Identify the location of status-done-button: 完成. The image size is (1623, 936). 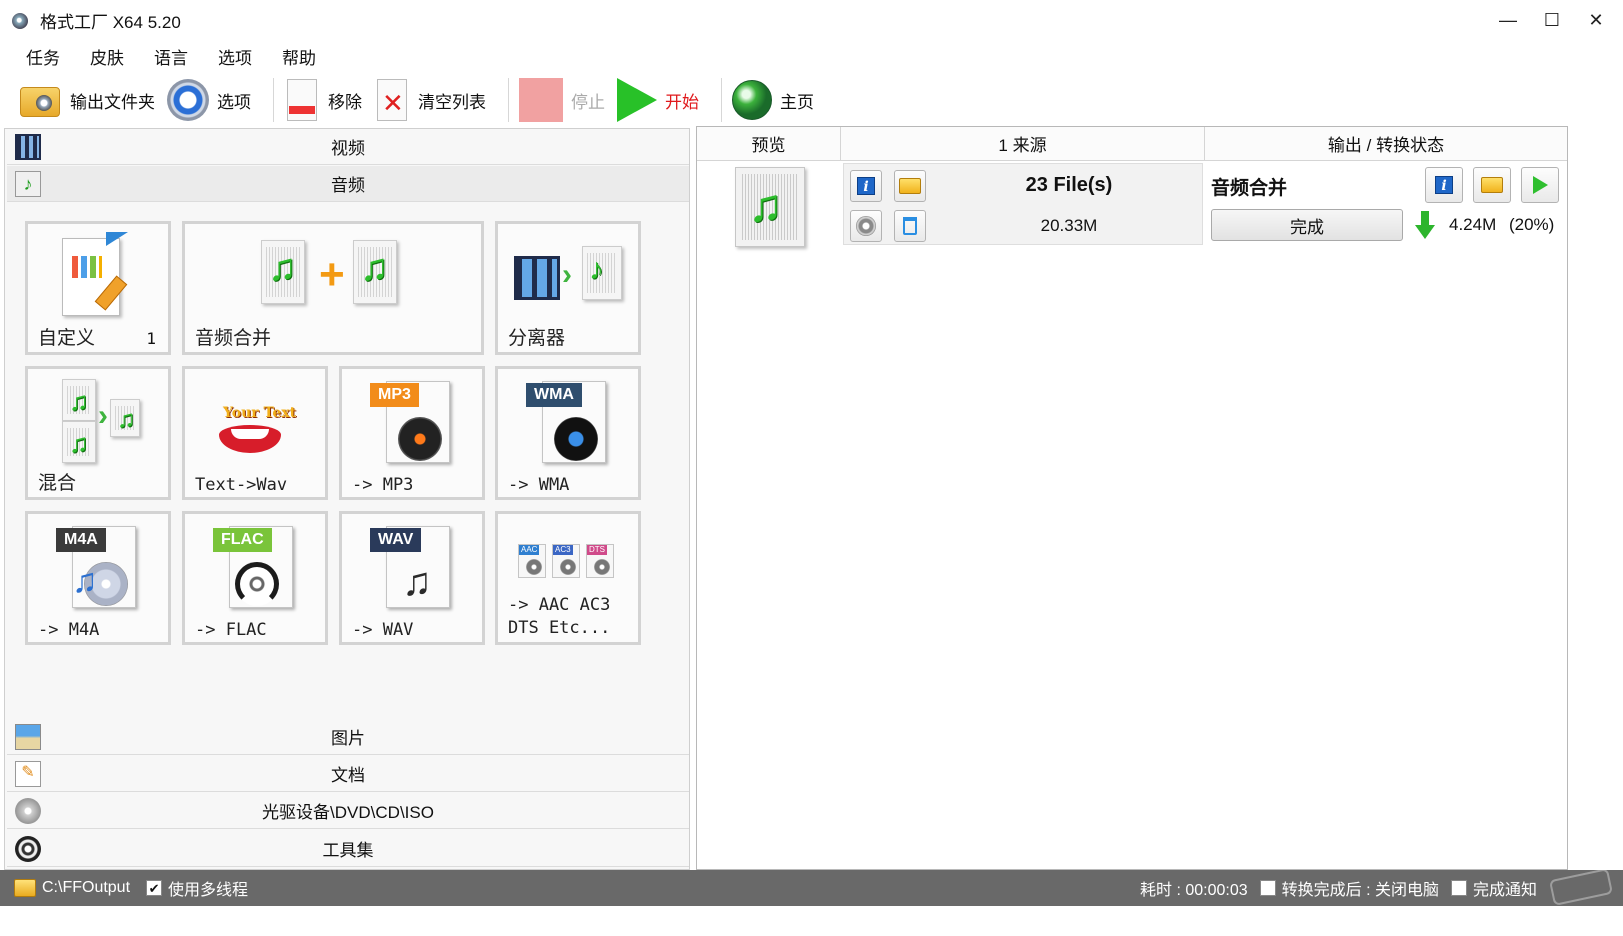
(1307, 225).